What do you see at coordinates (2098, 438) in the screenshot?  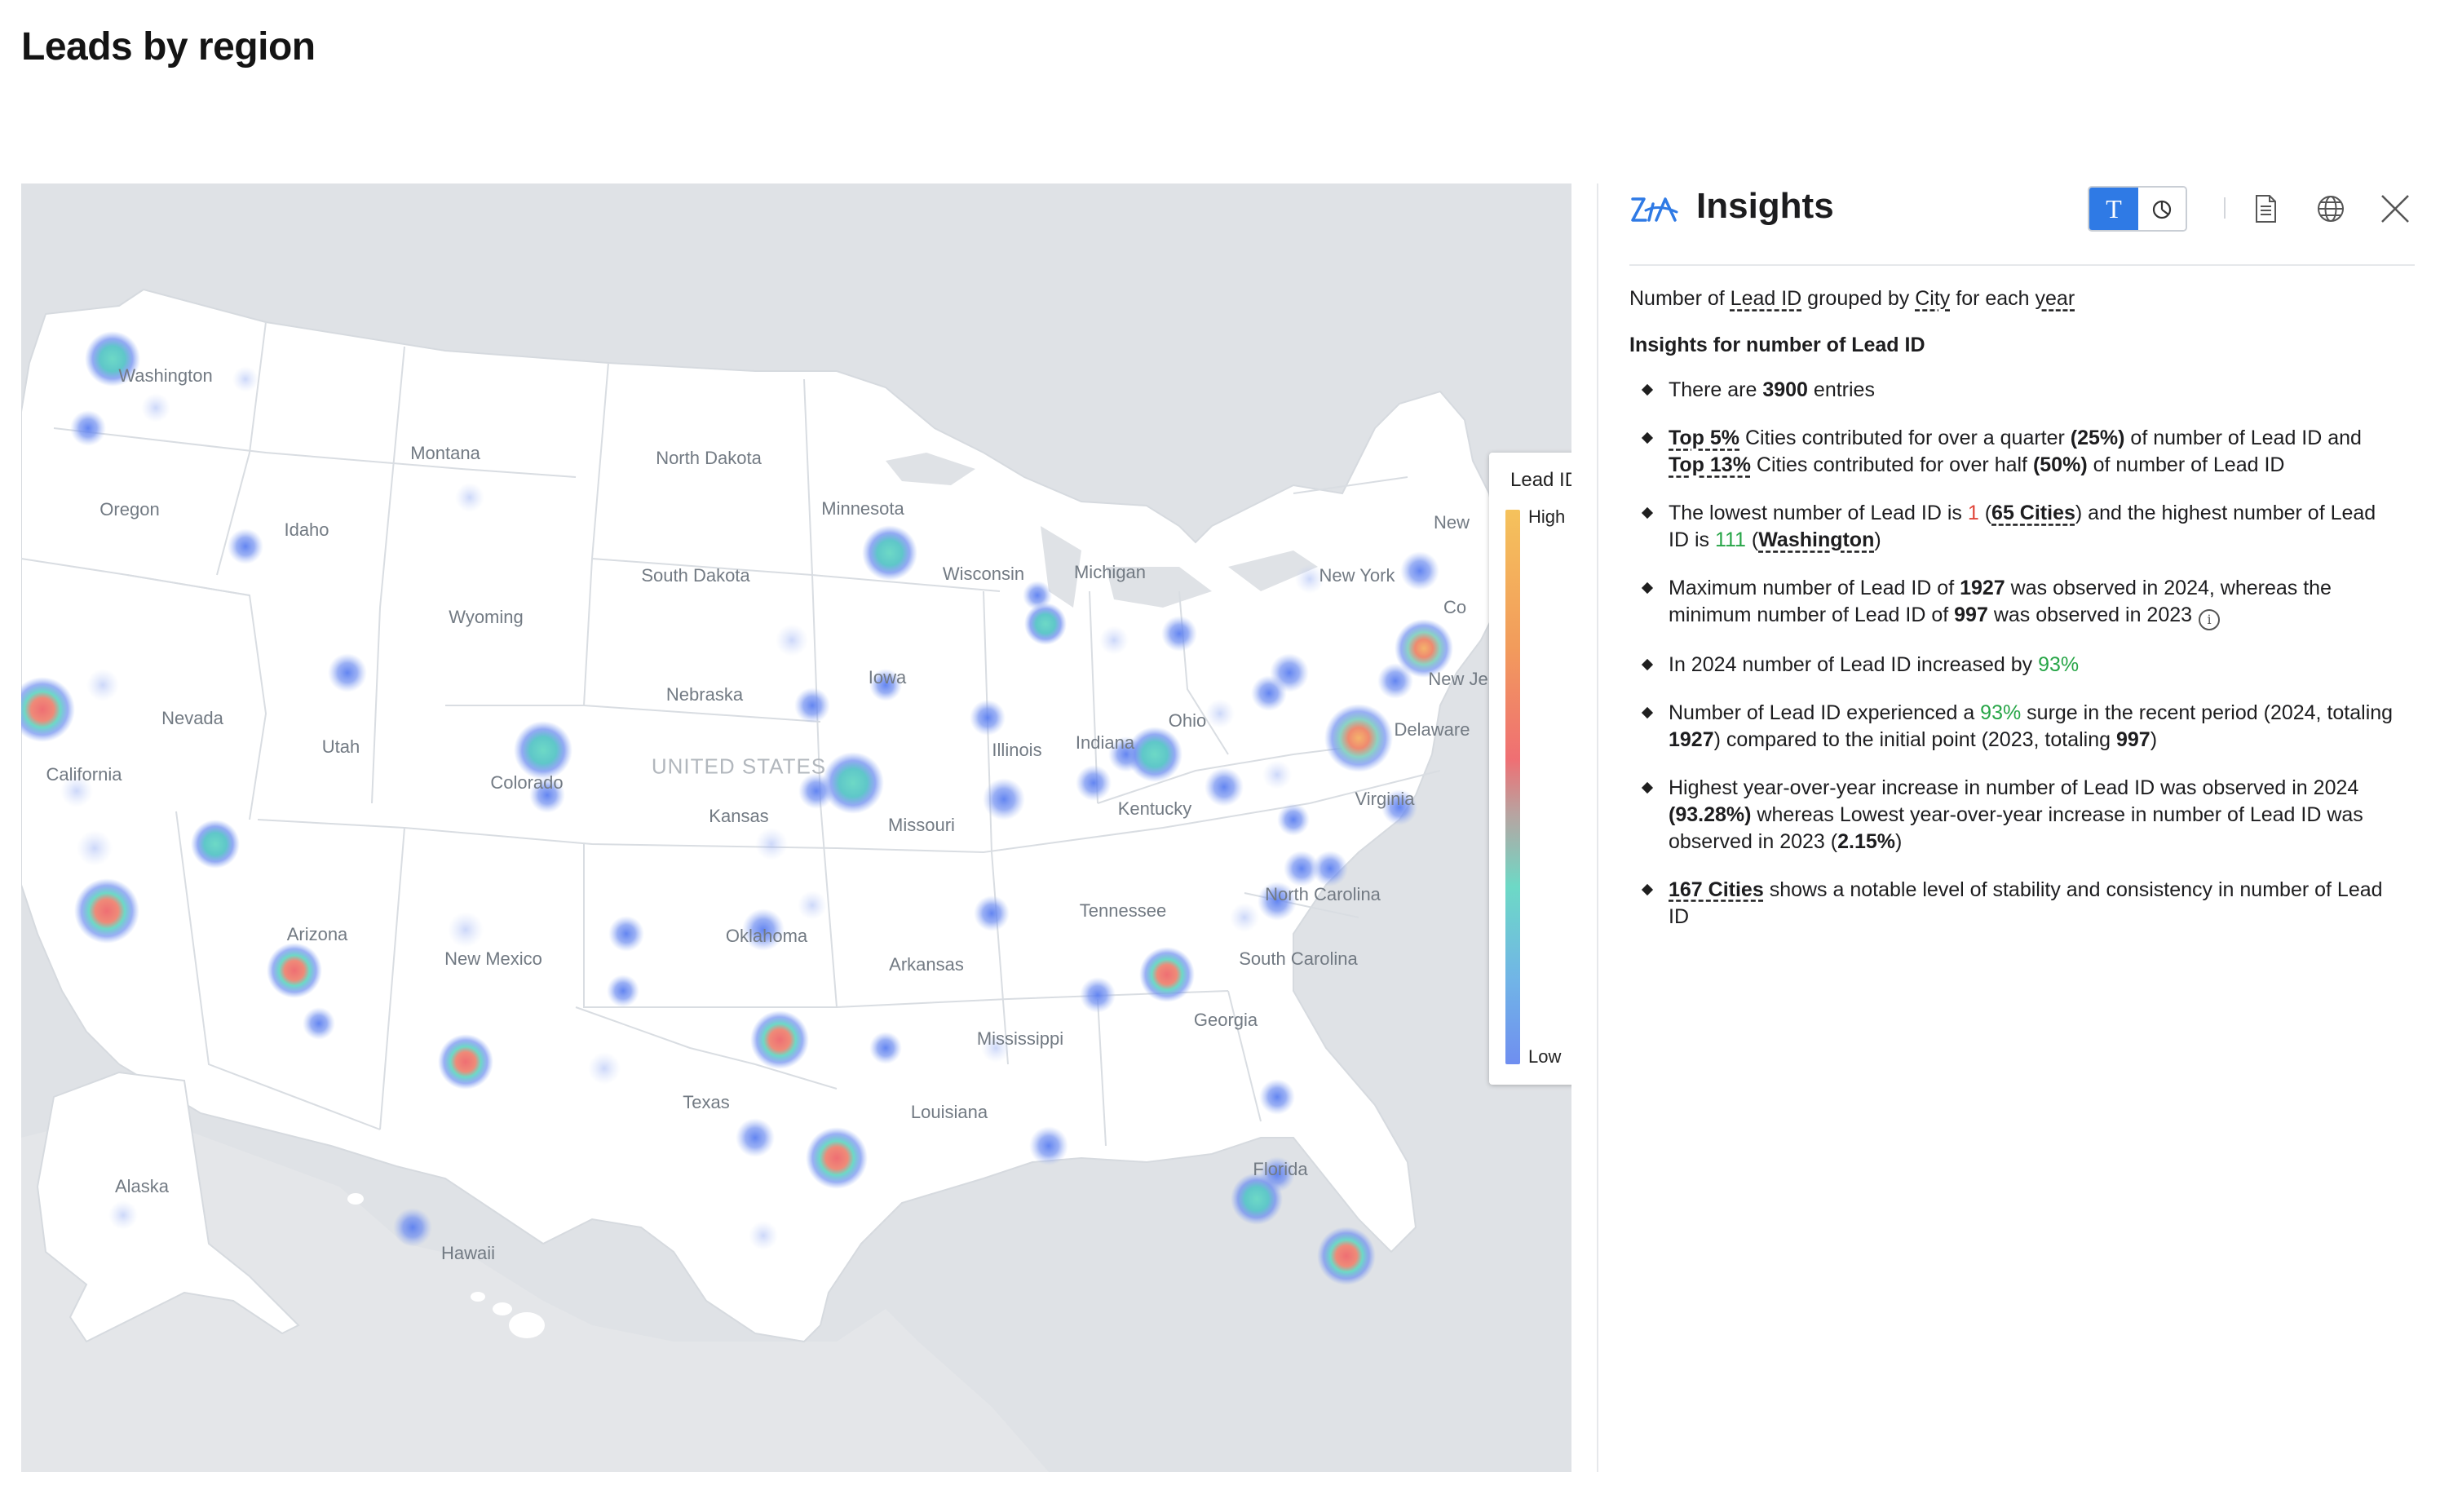 I see `insight-value: (25%)` at bounding box center [2098, 438].